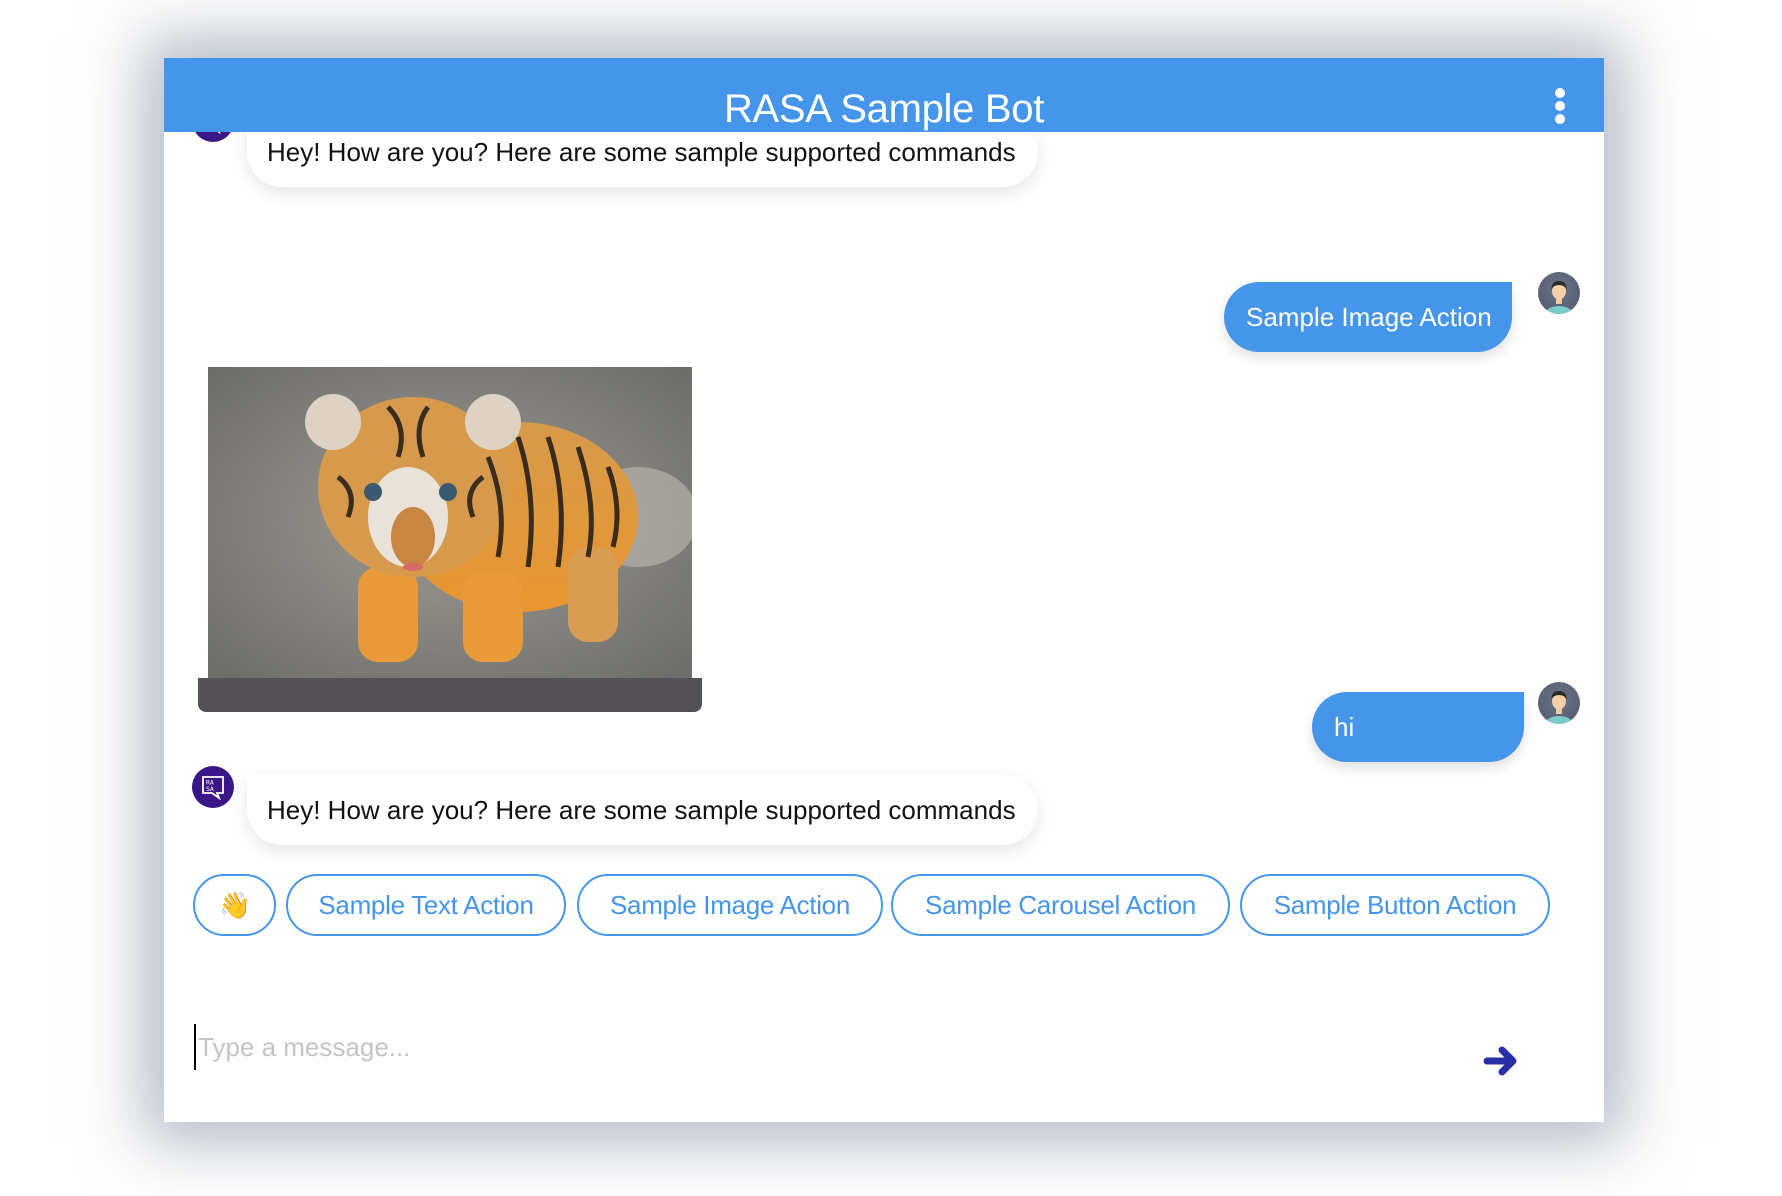 Image resolution: width=1782 pixels, height=1196 pixels. What do you see at coordinates (807, 1047) in the screenshot?
I see `message-input` at bounding box center [807, 1047].